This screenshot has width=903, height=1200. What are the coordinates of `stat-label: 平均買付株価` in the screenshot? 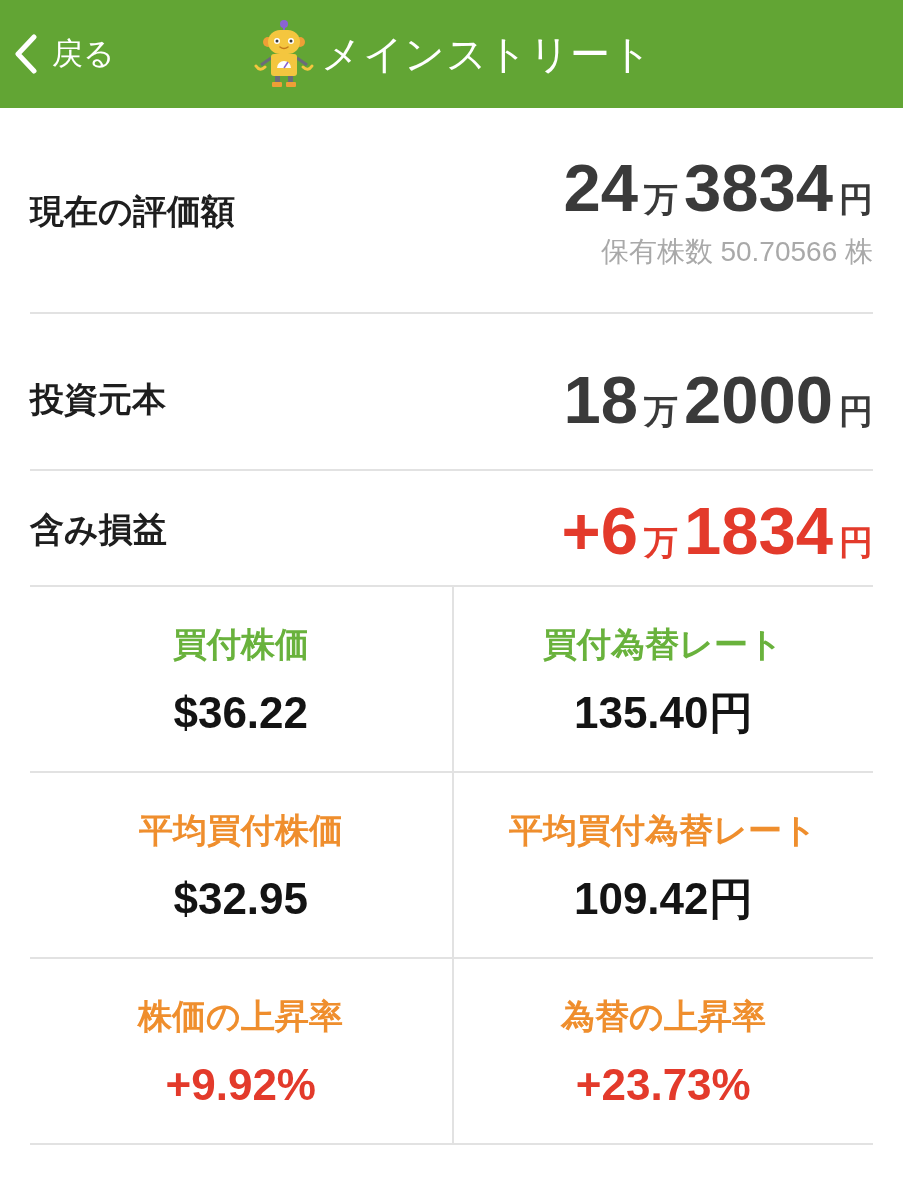 It's located at (240, 831).